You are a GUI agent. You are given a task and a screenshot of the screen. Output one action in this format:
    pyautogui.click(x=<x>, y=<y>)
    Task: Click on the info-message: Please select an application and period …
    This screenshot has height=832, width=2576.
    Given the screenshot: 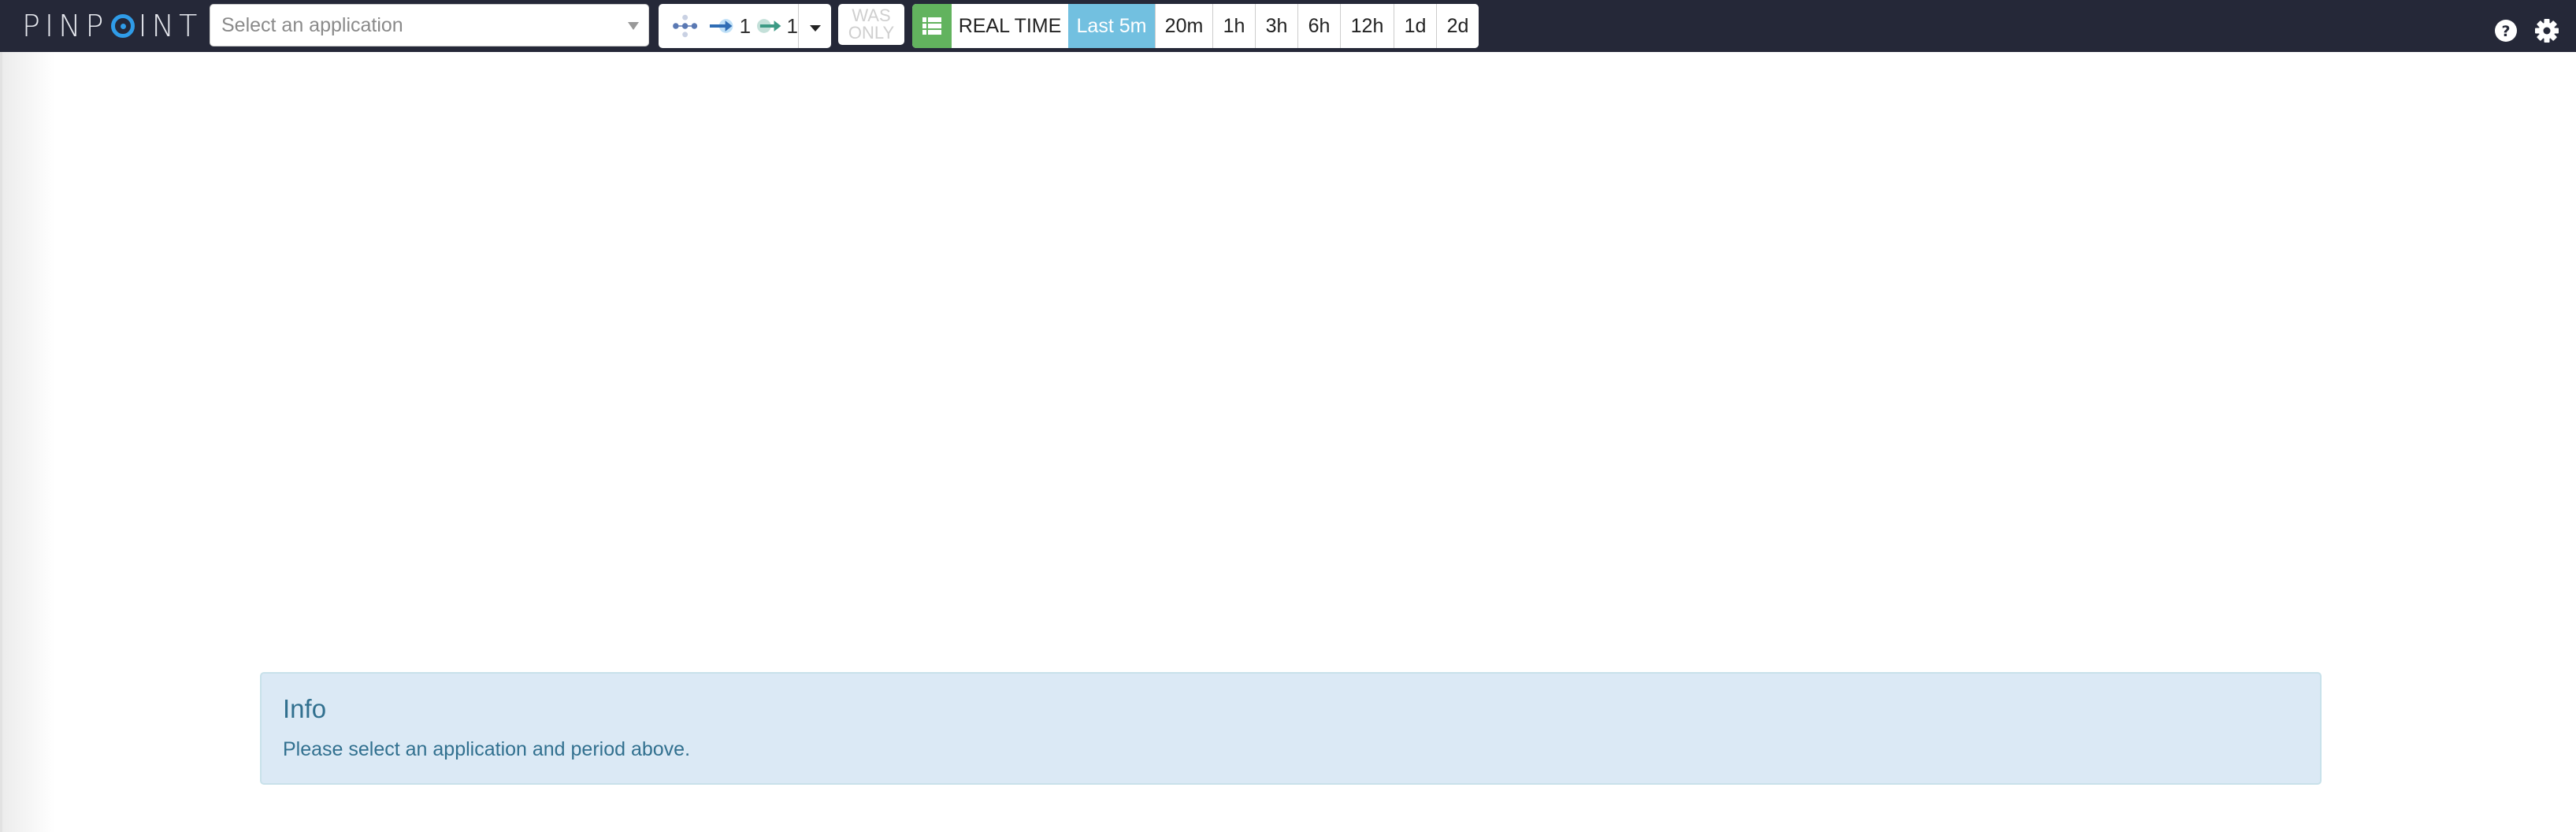 What is the action you would take?
    pyautogui.click(x=487, y=749)
    